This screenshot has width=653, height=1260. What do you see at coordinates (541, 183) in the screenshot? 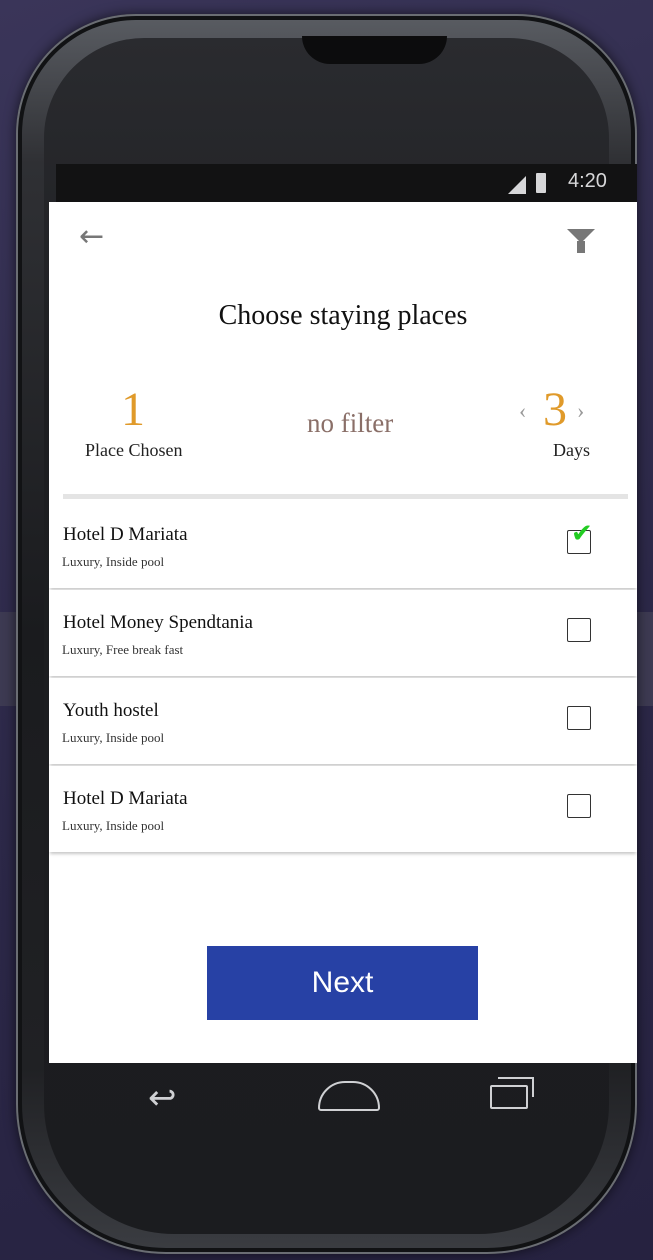
I see `battery-icon` at bounding box center [541, 183].